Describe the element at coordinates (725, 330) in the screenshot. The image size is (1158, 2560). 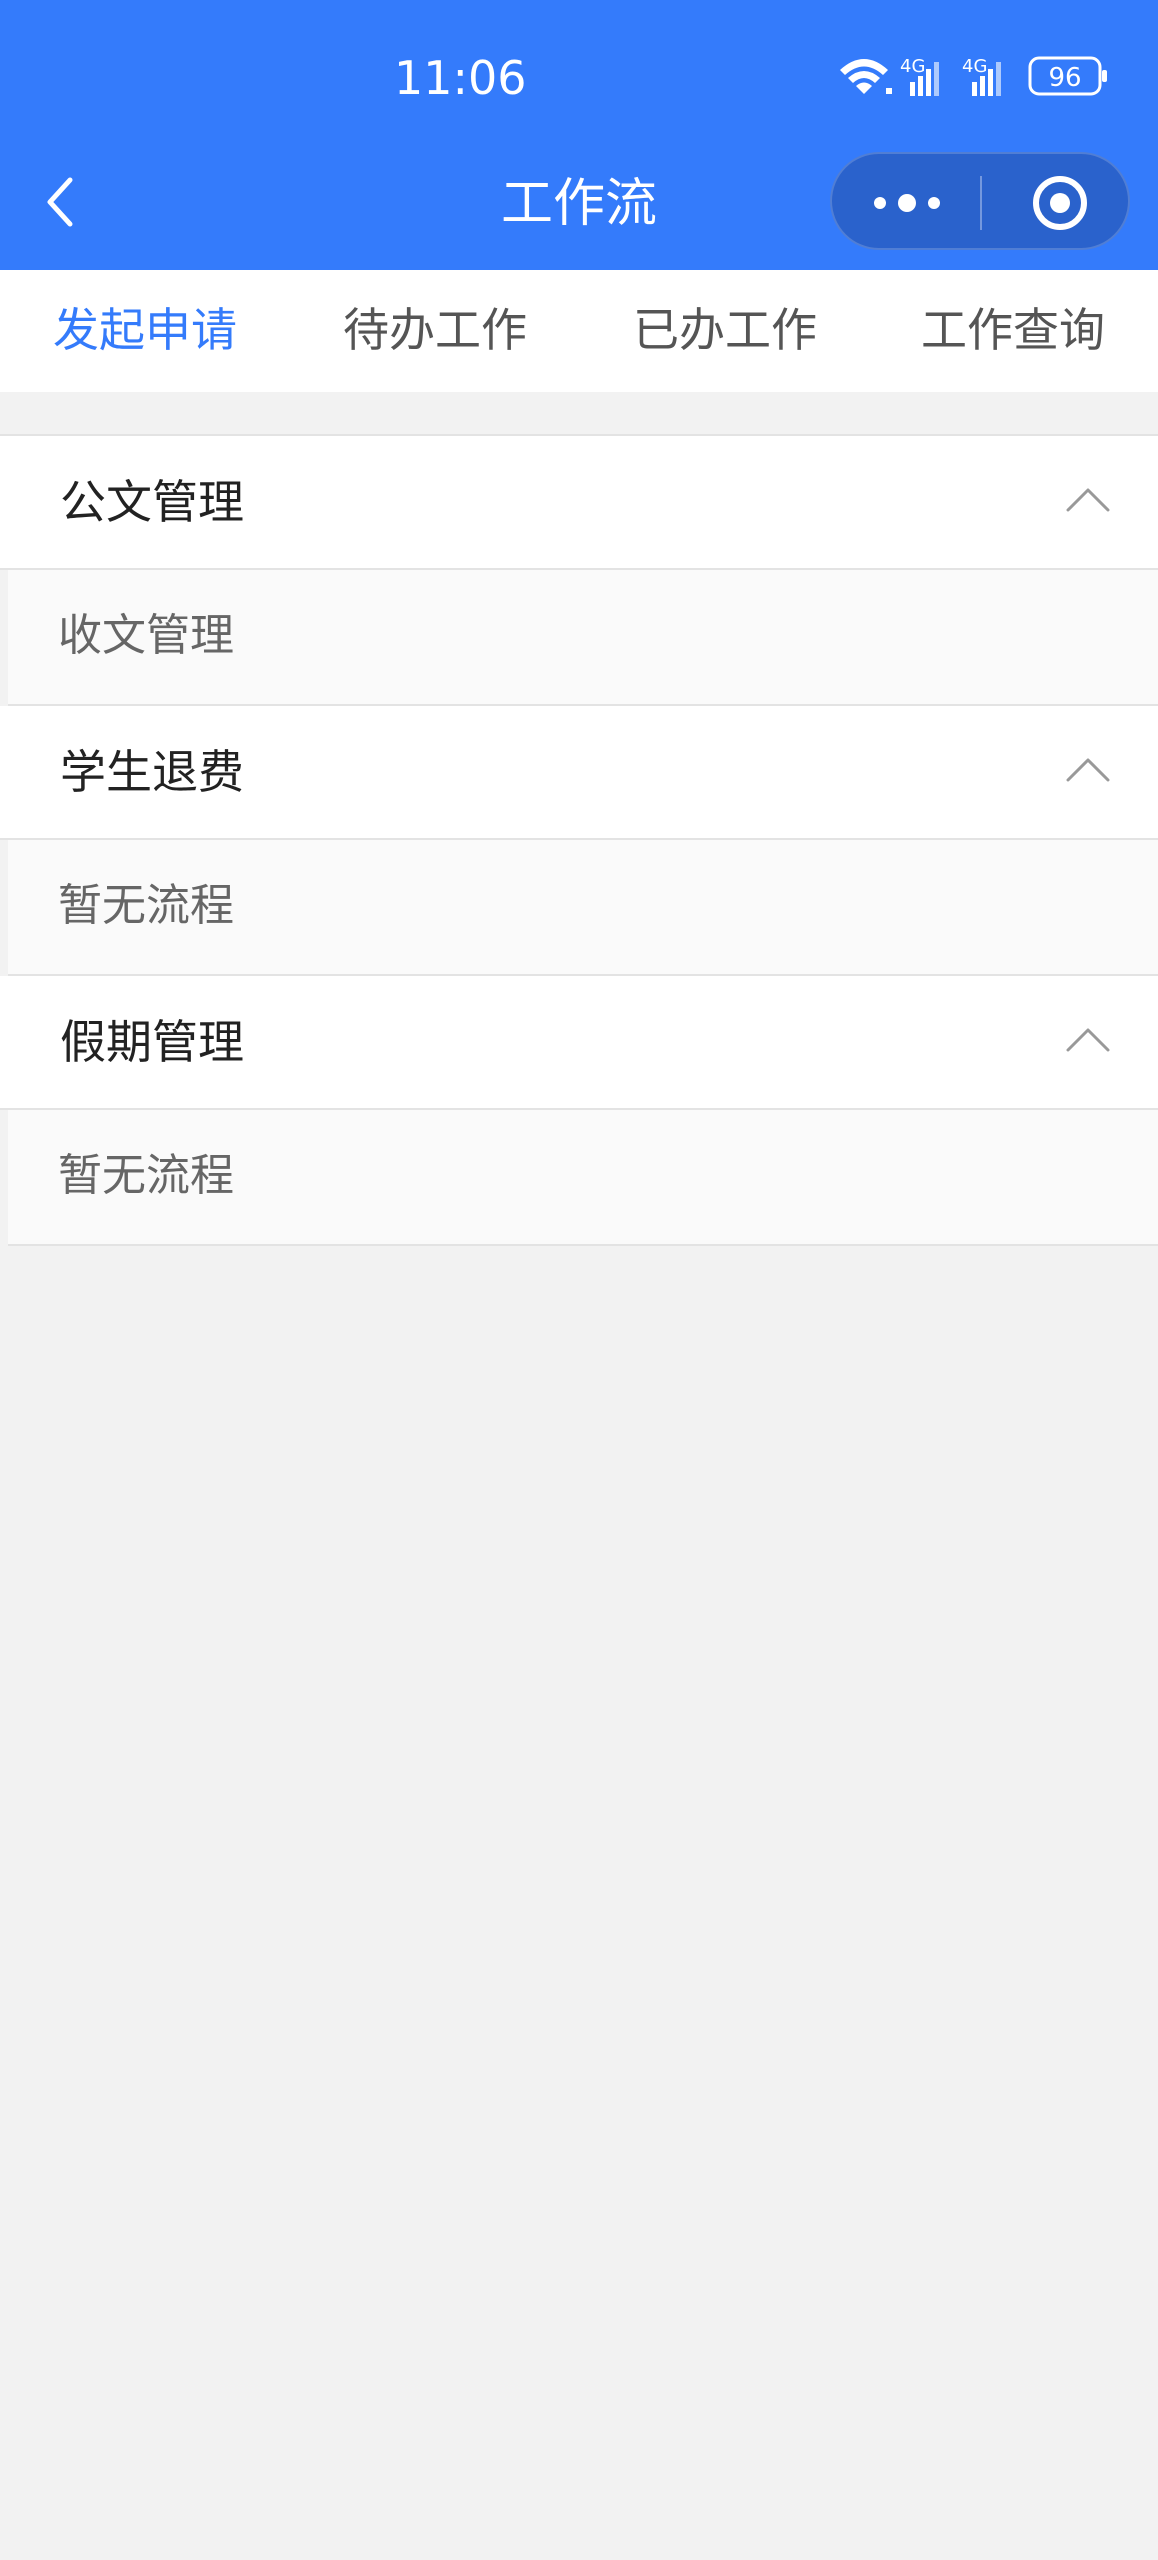
I see `tab-completed-work: 已办工作` at that location.